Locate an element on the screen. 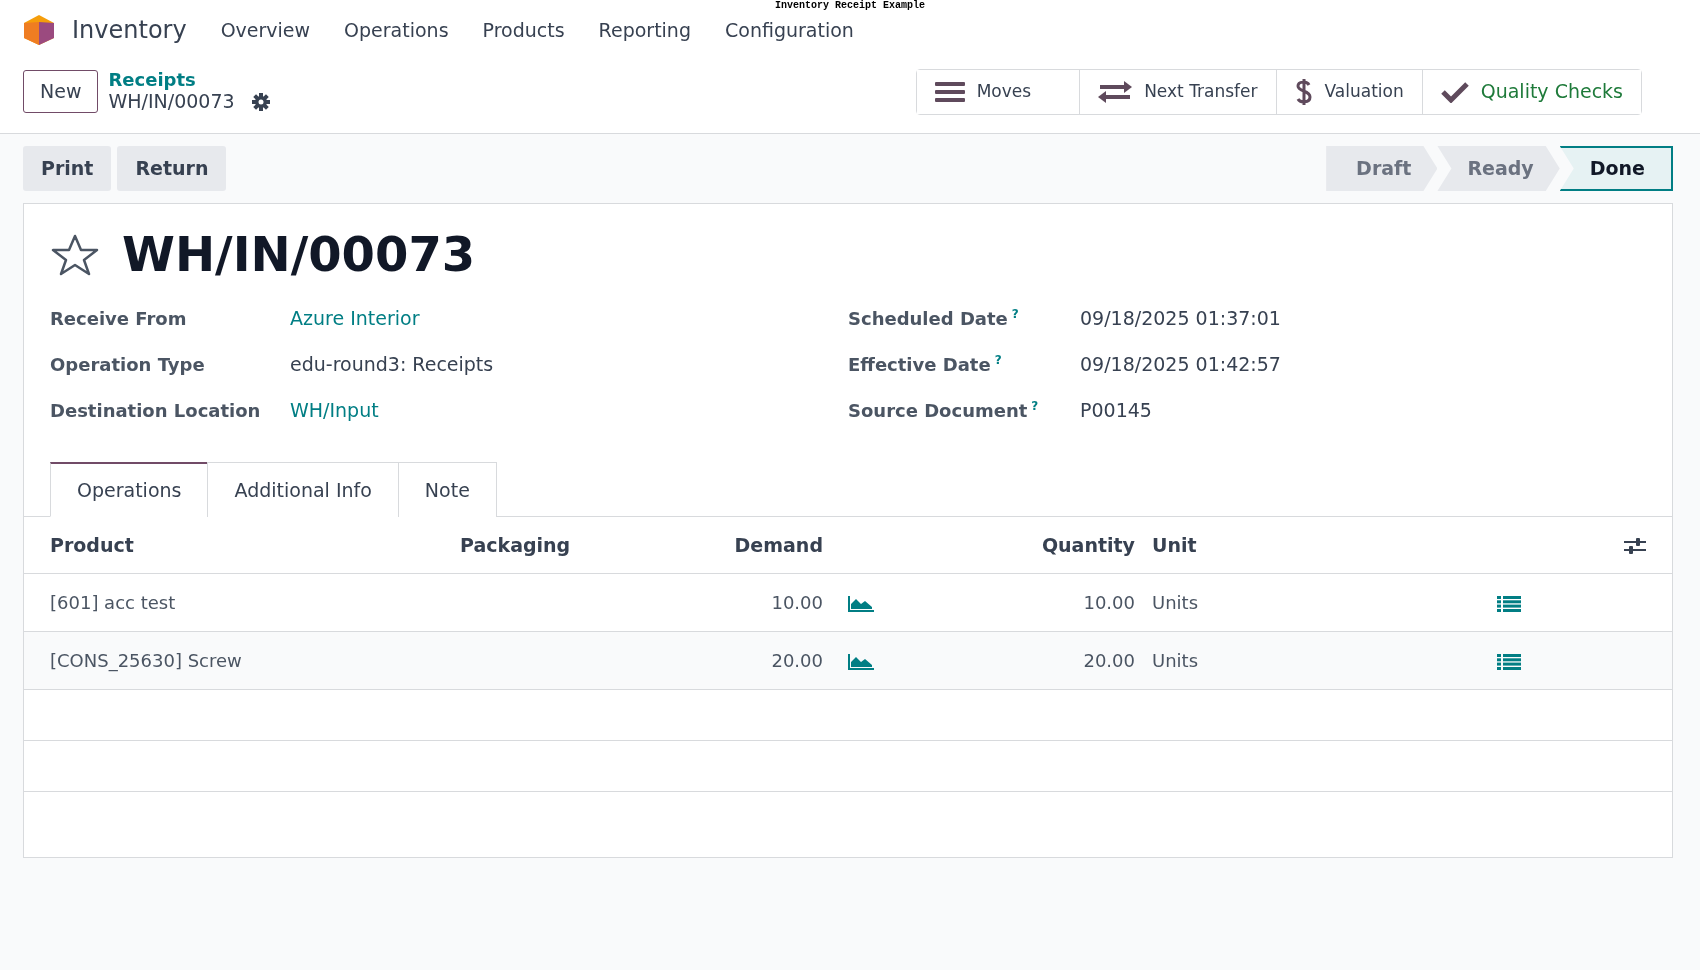  column-header: Demand is located at coordinates (778, 544).